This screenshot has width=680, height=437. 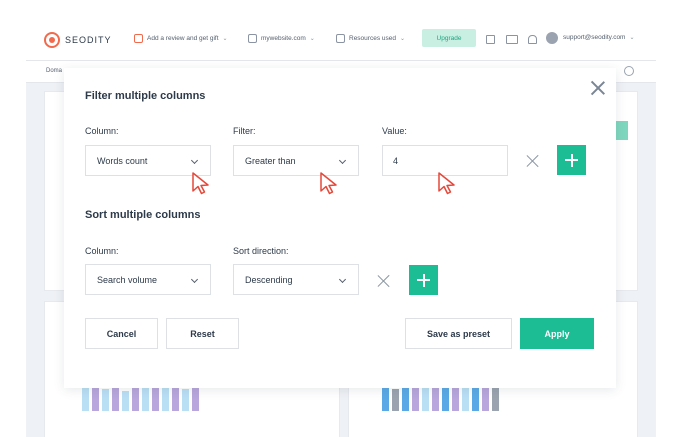 I want to click on filter-operator-select: Greater than, so click(x=296, y=160).